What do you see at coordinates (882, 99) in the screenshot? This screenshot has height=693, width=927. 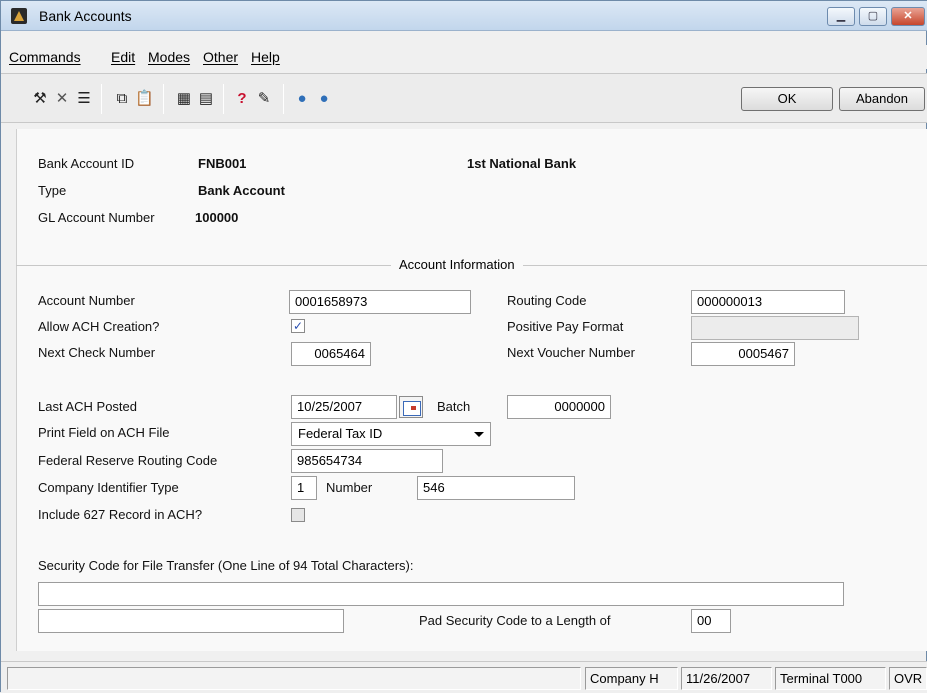 I see `abandon-button: Abandon` at bounding box center [882, 99].